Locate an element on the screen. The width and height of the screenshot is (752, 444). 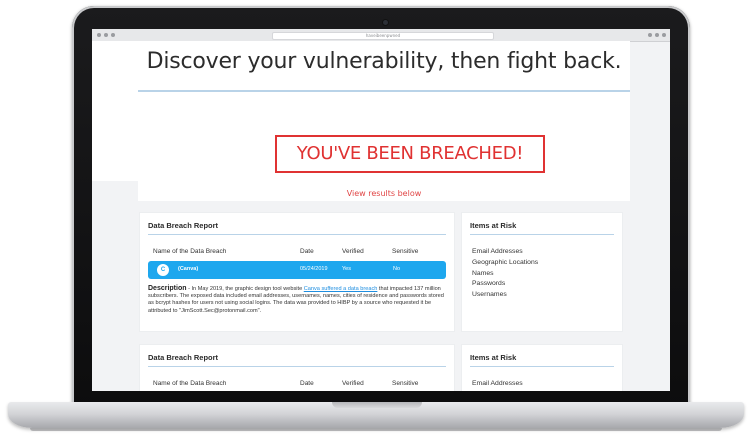
description-label: Description is located at coordinates (167, 288).